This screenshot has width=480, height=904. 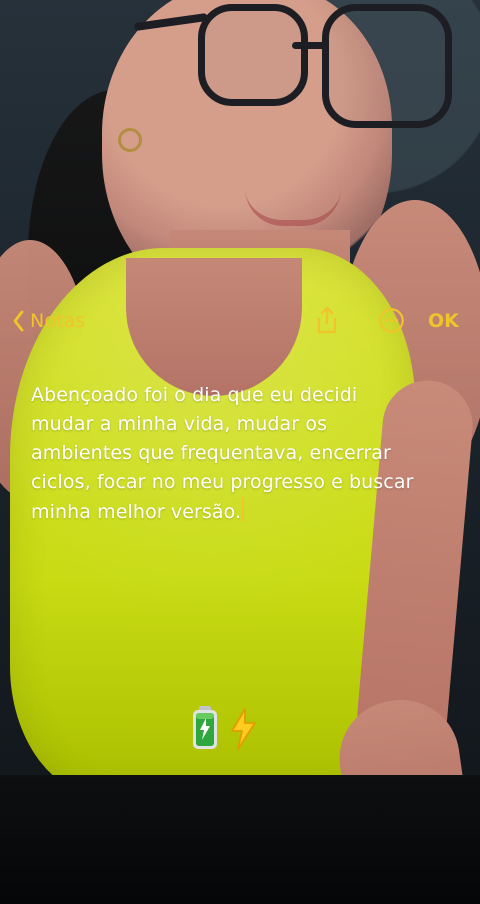 I want to click on notes-toolbar: Notas OK, so click(x=240, y=322).